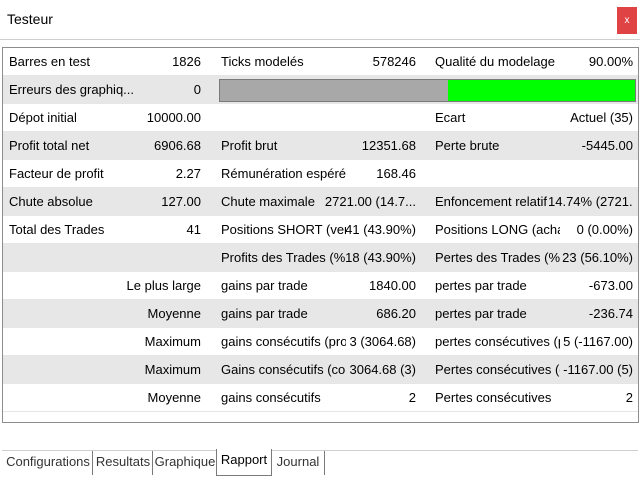  What do you see at coordinates (493, 397) in the screenshot?
I see `cell-label: Pertes consécutives` at bounding box center [493, 397].